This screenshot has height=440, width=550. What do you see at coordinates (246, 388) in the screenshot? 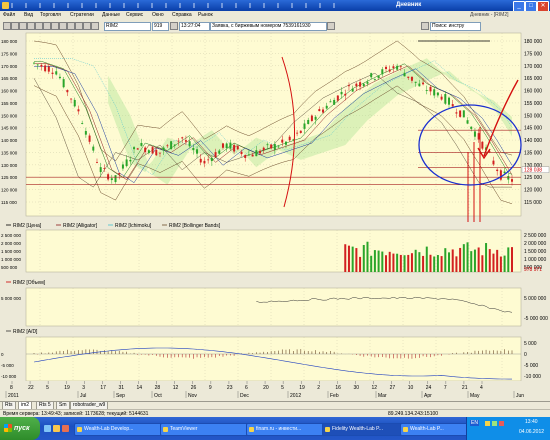
I see `date-day-label: 6` at bounding box center [246, 388].